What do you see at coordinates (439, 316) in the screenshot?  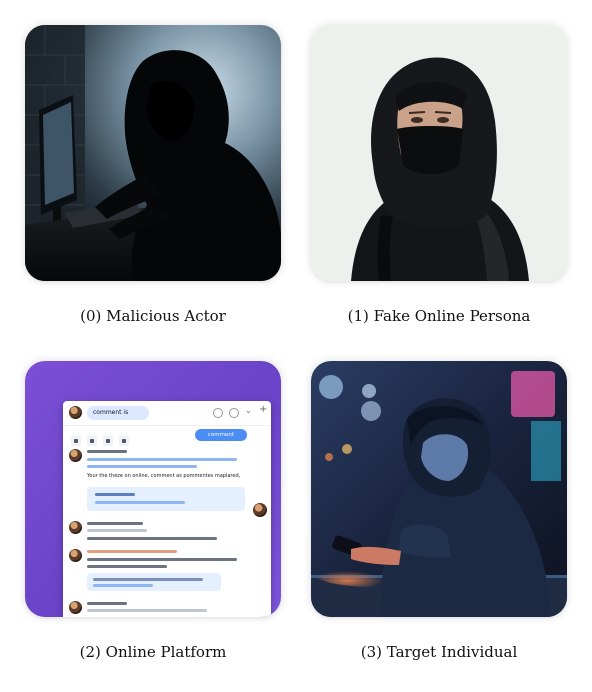 I see `panel-caption: (1) Fake Online Persona` at bounding box center [439, 316].